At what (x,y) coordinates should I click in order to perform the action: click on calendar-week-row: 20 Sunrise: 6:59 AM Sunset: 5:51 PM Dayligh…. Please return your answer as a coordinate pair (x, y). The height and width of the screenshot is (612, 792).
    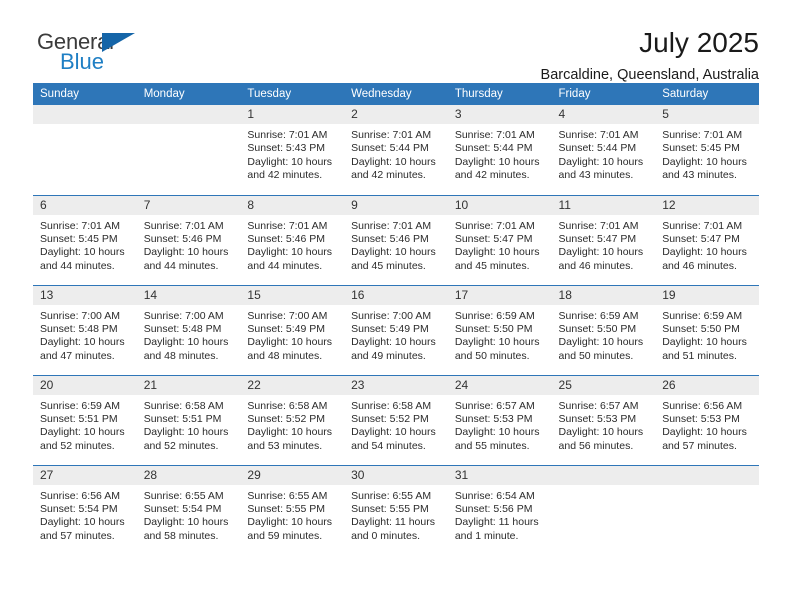
    Looking at the image, I should click on (396, 419).